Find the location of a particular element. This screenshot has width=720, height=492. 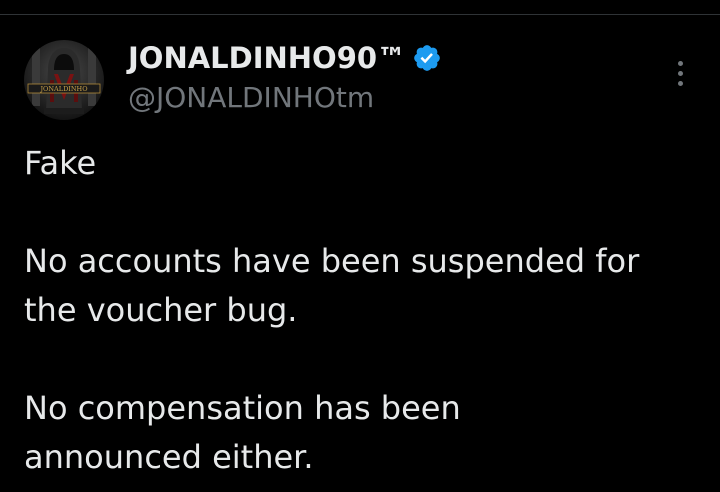

more-options-icon is located at coordinates (680, 63).